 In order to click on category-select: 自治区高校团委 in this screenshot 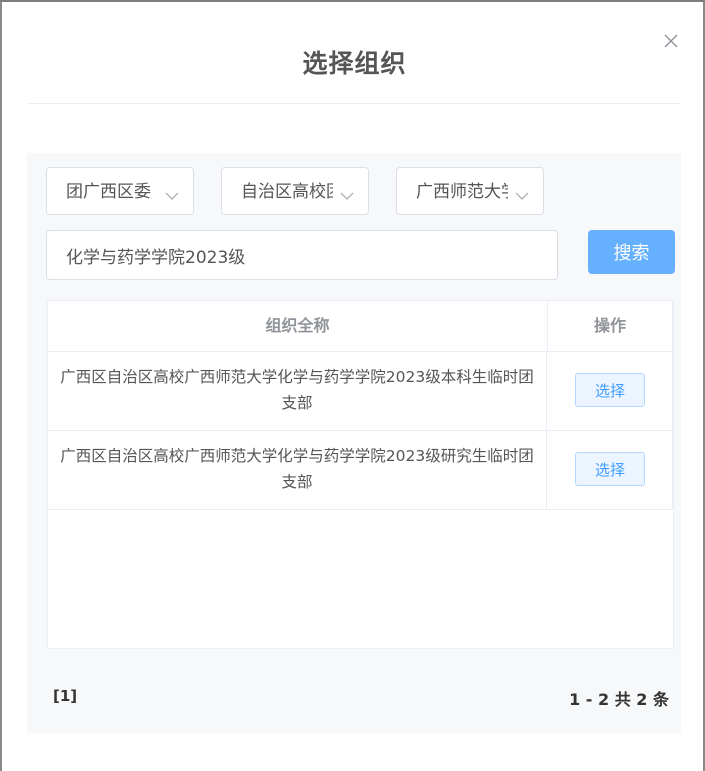, I will do `click(295, 191)`.